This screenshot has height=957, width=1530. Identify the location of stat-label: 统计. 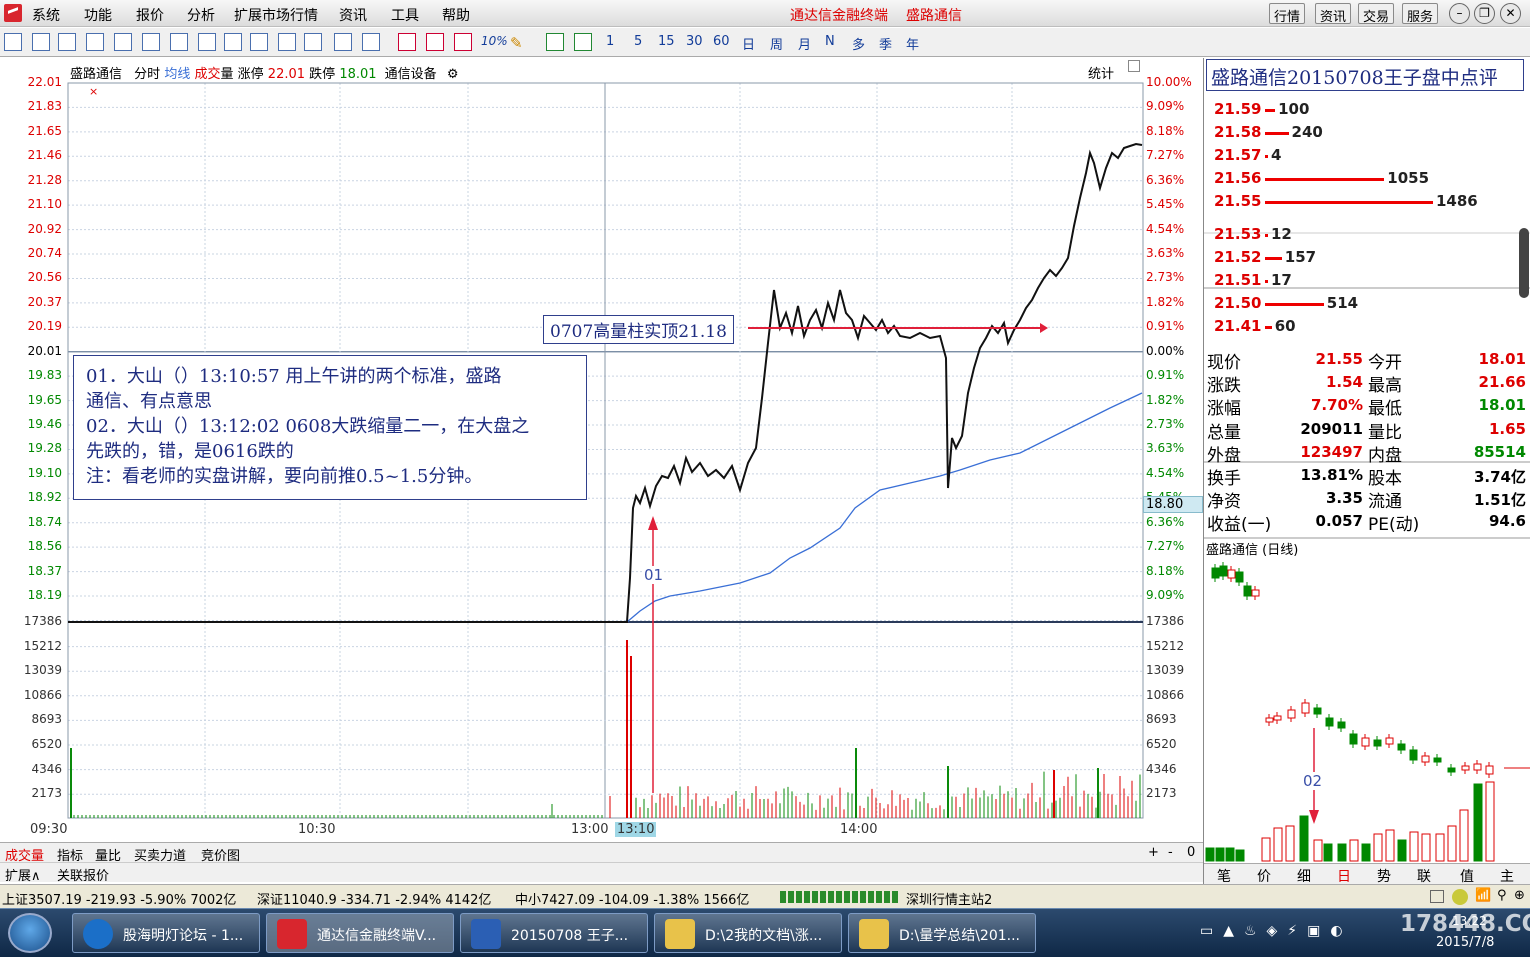
(1101, 72).